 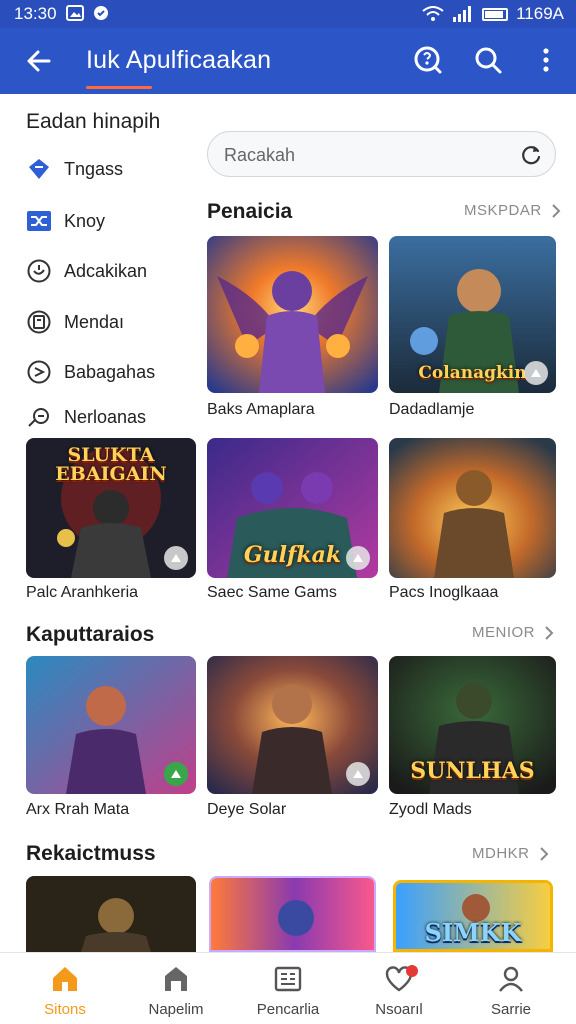 What do you see at coordinates (176, 979) in the screenshot?
I see `store-icon` at bounding box center [176, 979].